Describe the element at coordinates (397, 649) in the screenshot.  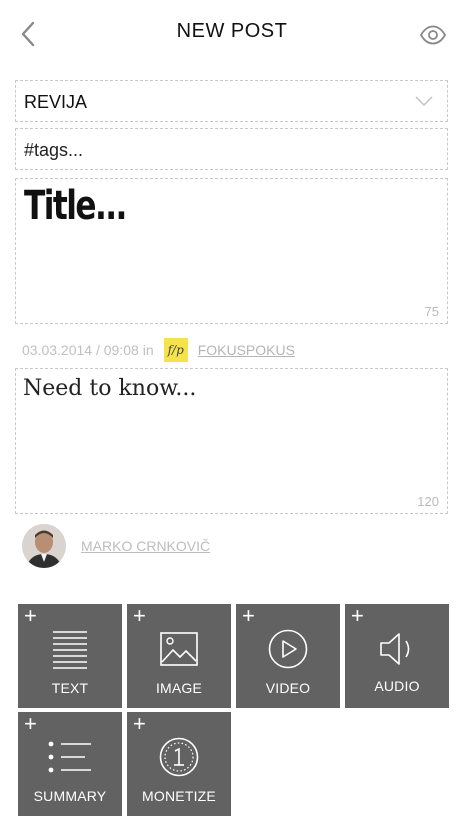
I see `speaker-icon` at that location.